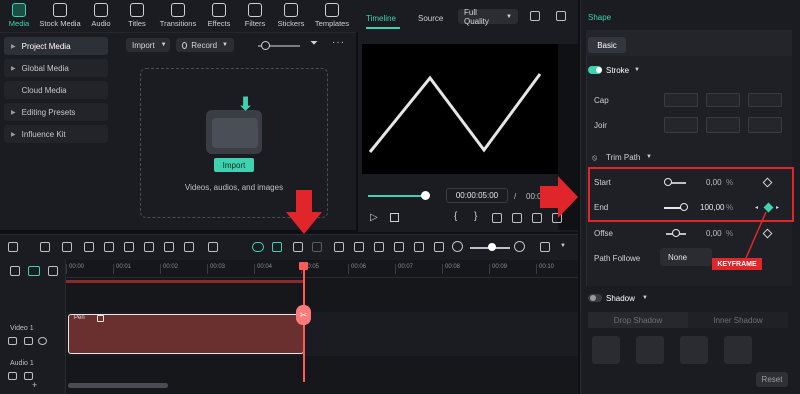 The height and width of the screenshot is (394, 800). Describe the element at coordinates (738, 320) in the screenshot. I see `tab-inner-shadow: Inner Shadow` at that location.